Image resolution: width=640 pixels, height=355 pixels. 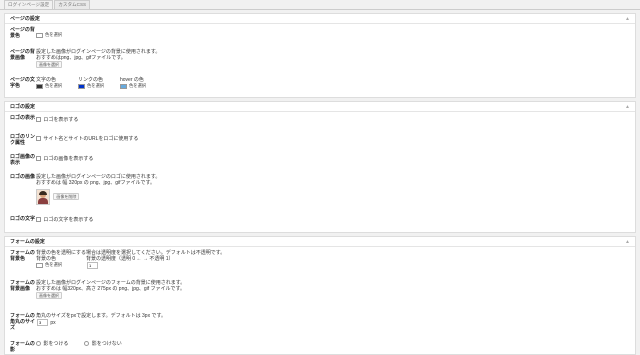 What do you see at coordinates (320, 107) in the screenshot?
I see `logo-settings-header: ロゴの設定 ▲` at bounding box center [320, 107].